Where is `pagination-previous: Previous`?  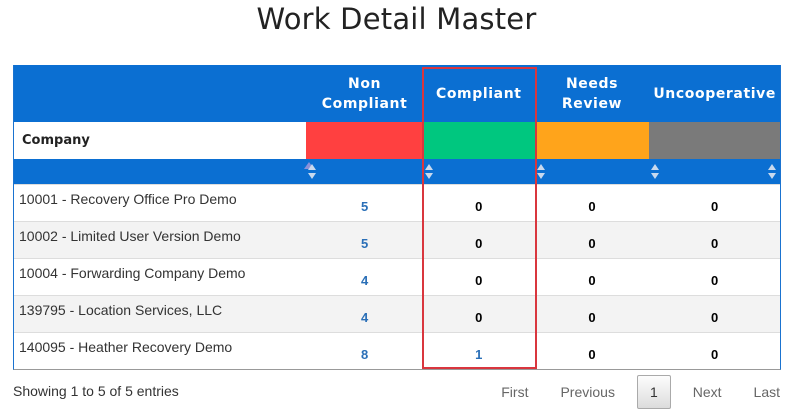 pagination-previous: Previous is located at coordinates (587, 392).